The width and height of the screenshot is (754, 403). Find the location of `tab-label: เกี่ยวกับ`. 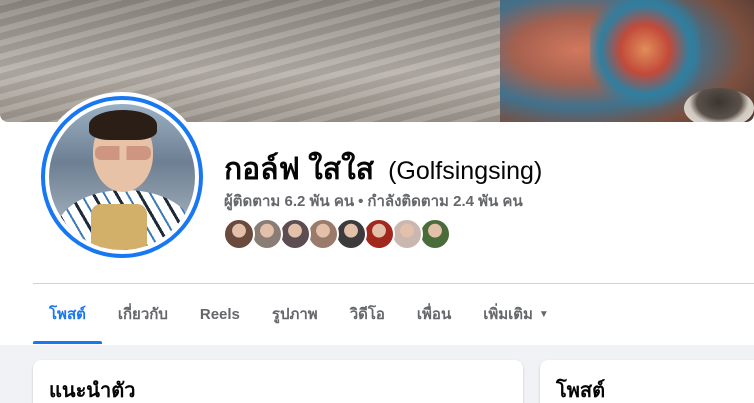

tab-label: เกี่ยวกับ is located at coordinates (142, 314).